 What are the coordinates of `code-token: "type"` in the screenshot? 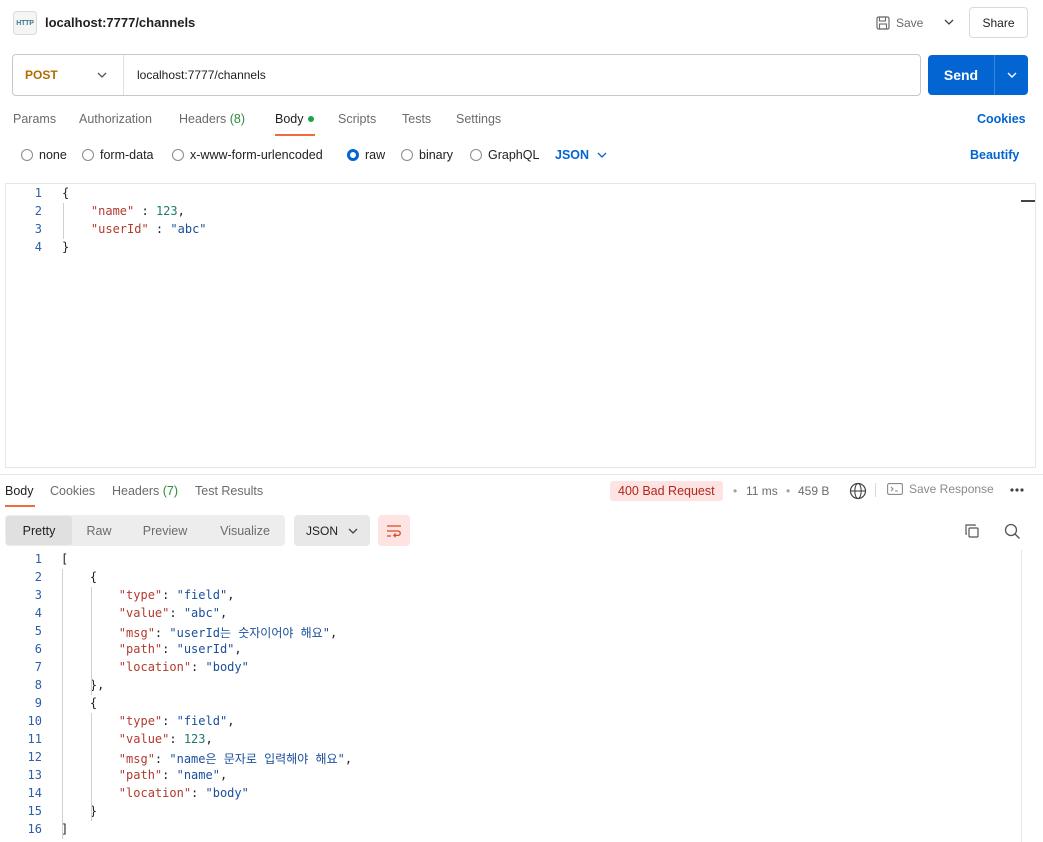 It's located at (140, 721).